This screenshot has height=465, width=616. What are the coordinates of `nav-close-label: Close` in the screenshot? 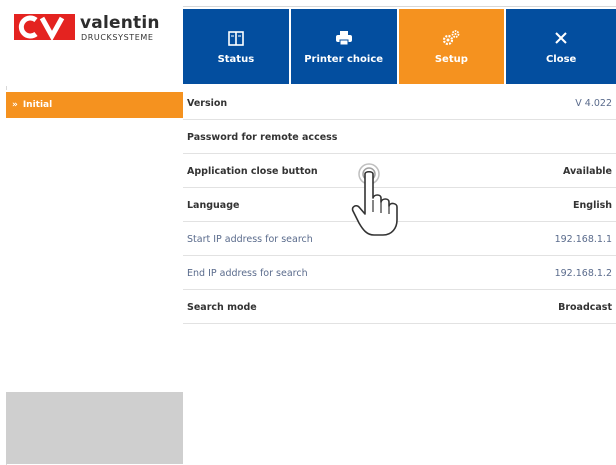 It's located at (561, 59).